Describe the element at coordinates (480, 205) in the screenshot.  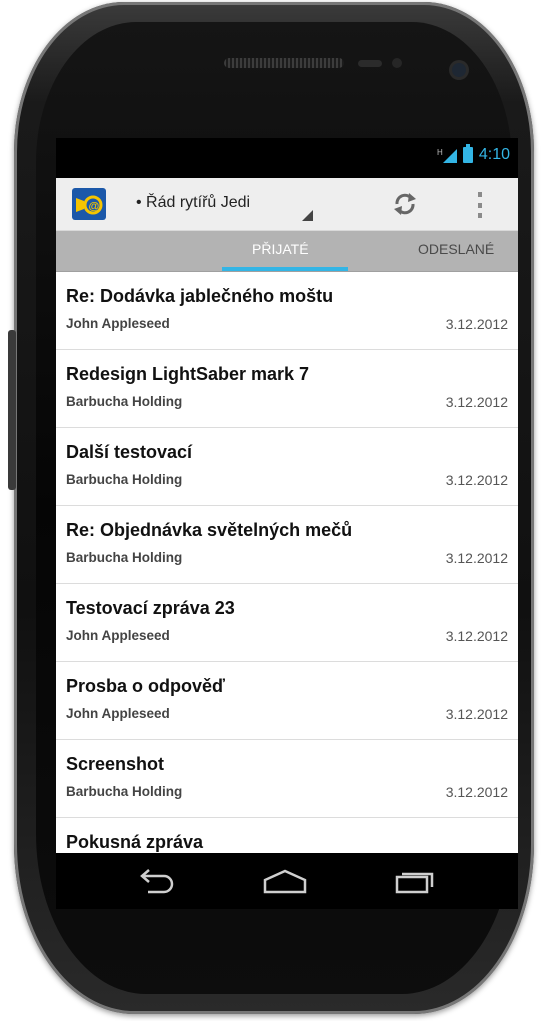
I see `overflow-menu-icon` at that location.